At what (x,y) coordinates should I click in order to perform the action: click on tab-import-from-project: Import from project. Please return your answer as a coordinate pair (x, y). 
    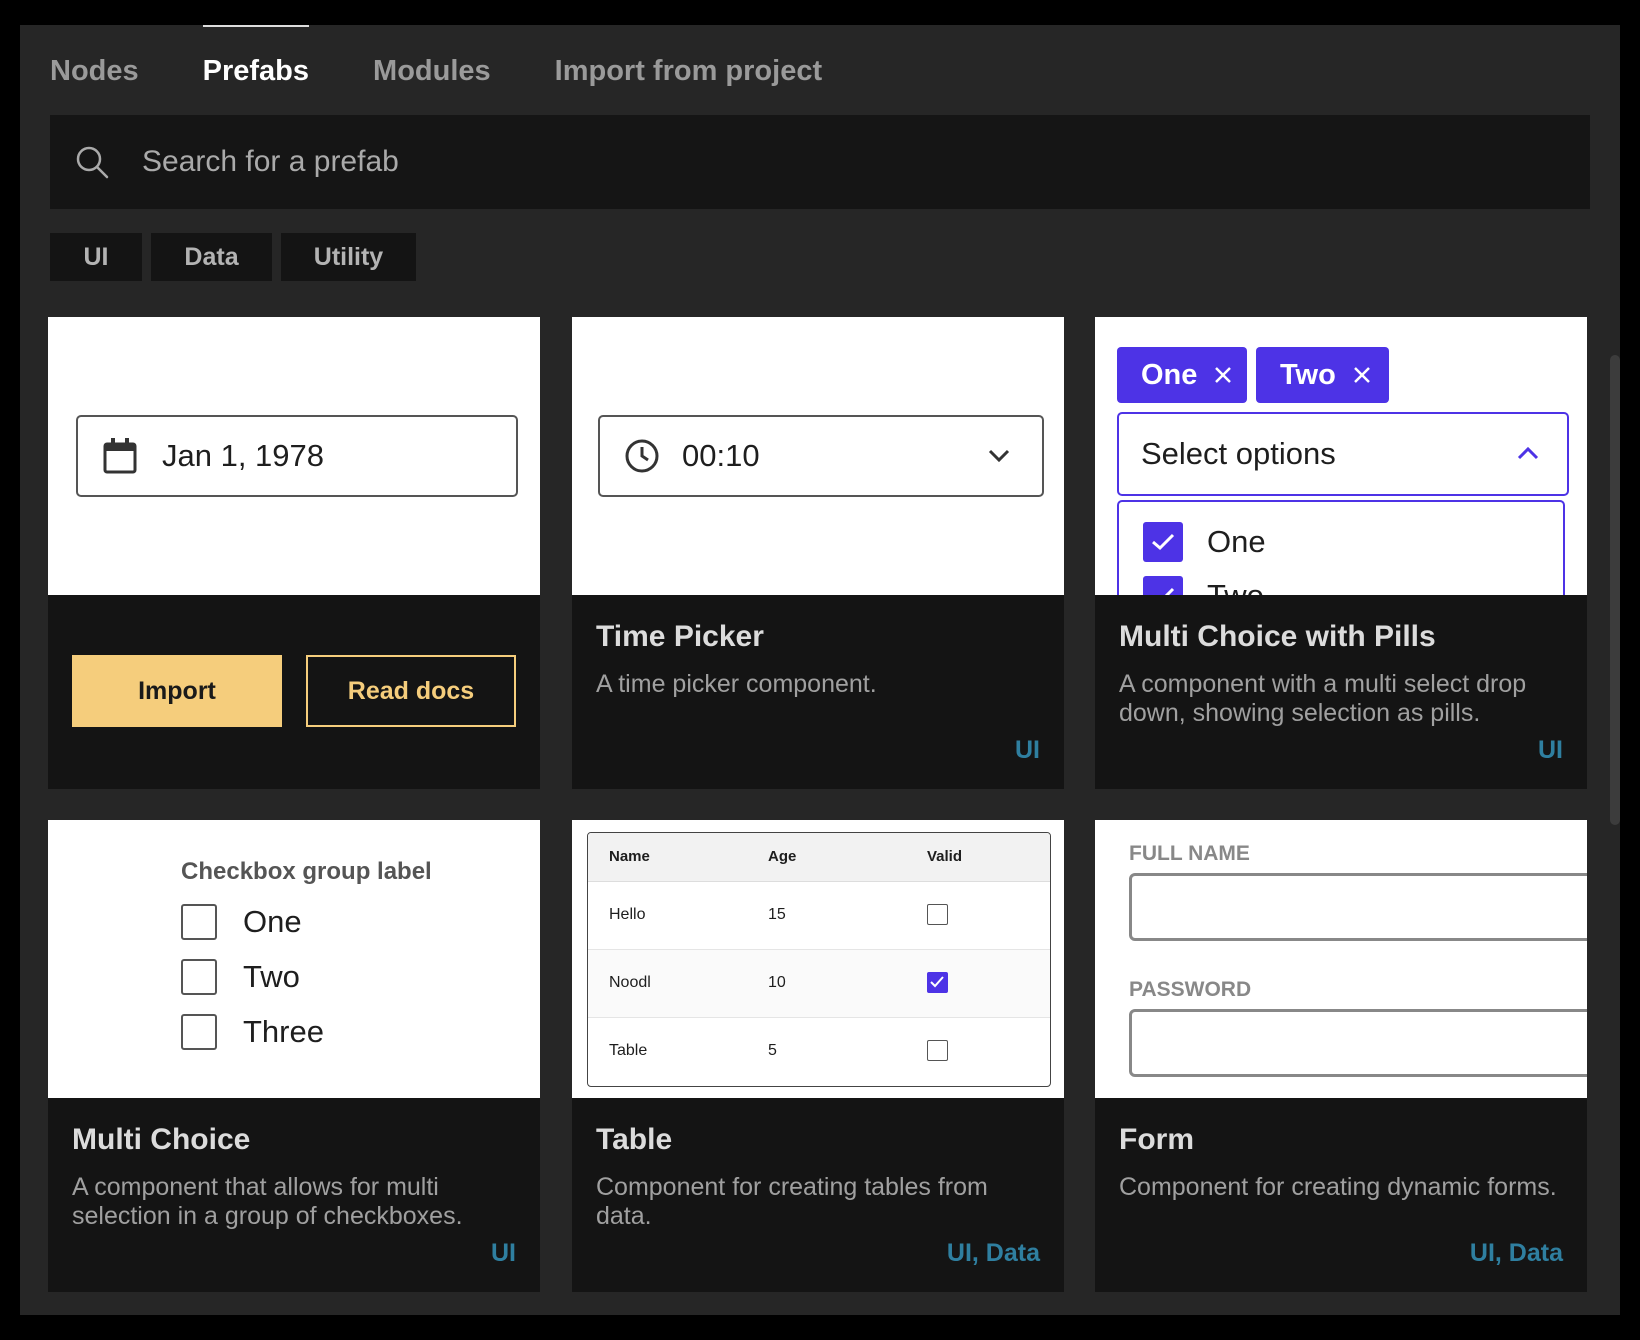
    Looking at the image, I should click on (688, 72).